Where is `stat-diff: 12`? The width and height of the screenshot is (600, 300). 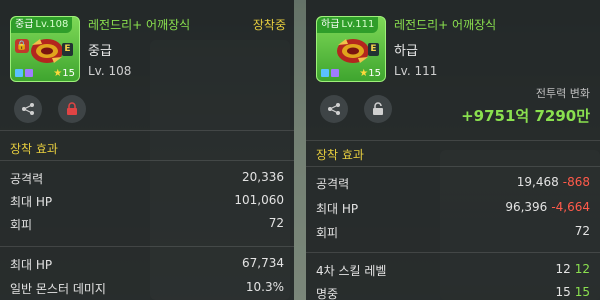 stat-diff: 12 is located at coordinates (582, 269).